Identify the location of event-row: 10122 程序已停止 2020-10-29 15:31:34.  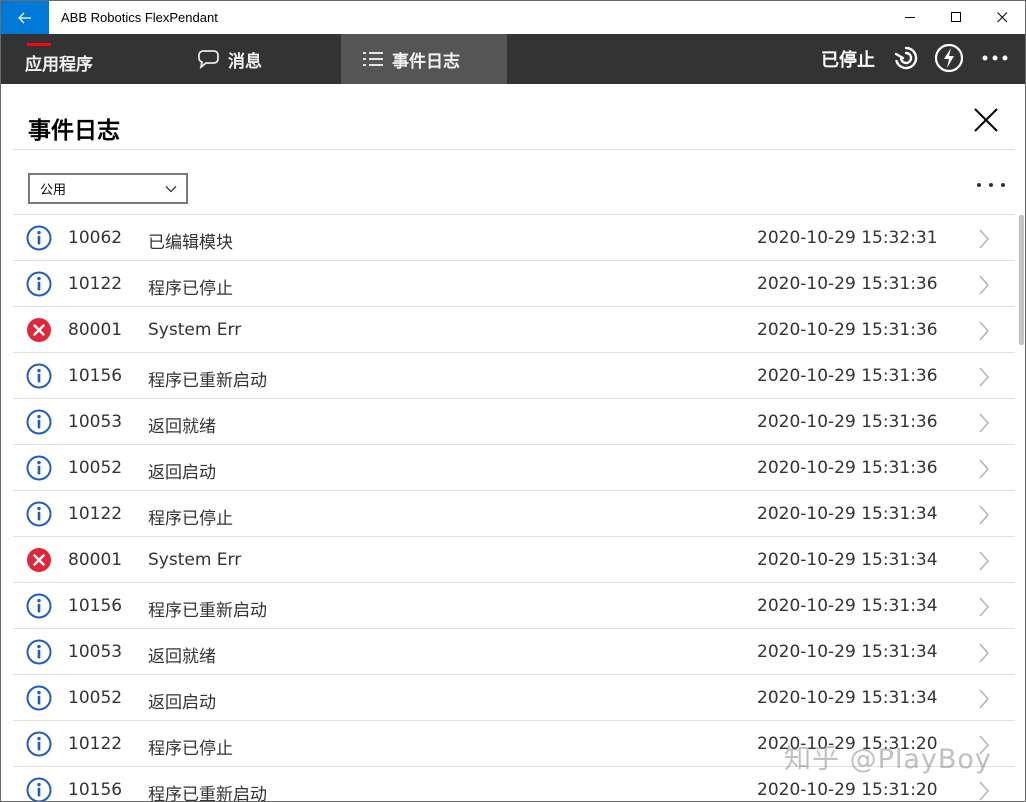
(514, 514).